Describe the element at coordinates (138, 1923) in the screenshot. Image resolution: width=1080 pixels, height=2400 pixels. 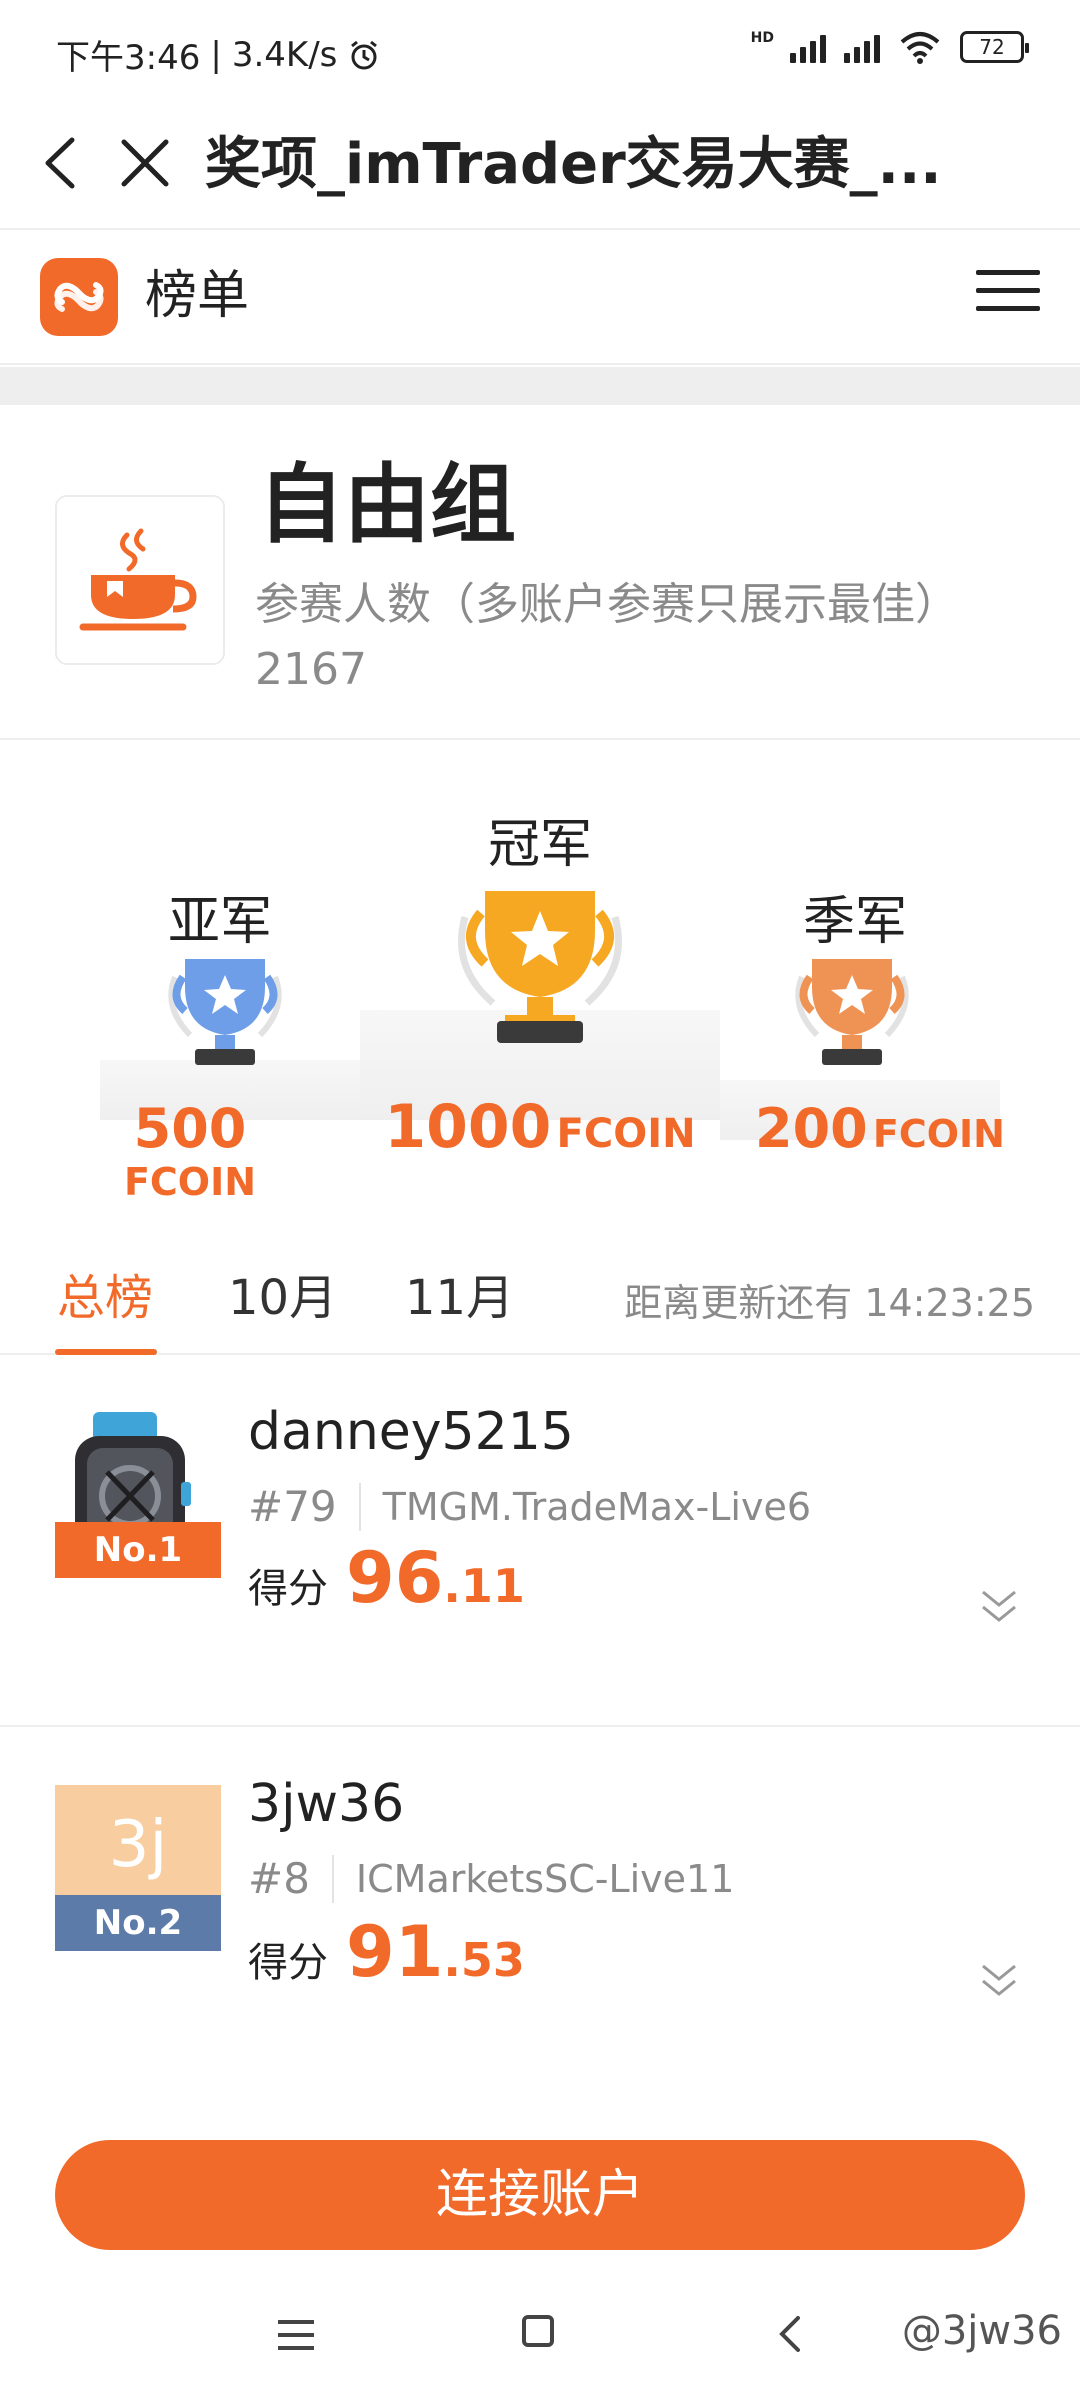
I see `rank-badge: No.2` at that location.